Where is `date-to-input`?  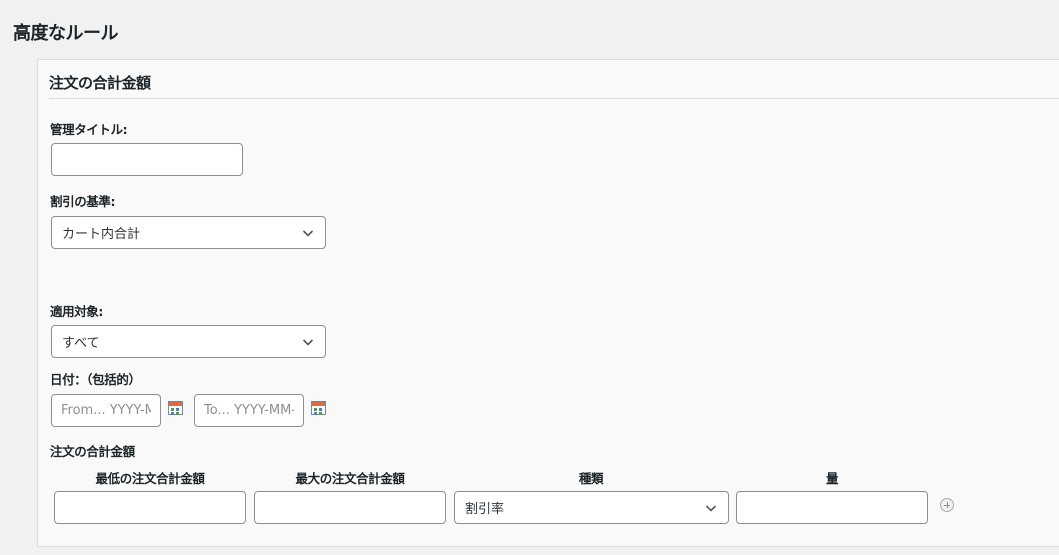
date-to-input is located at coordinates (249, 410).